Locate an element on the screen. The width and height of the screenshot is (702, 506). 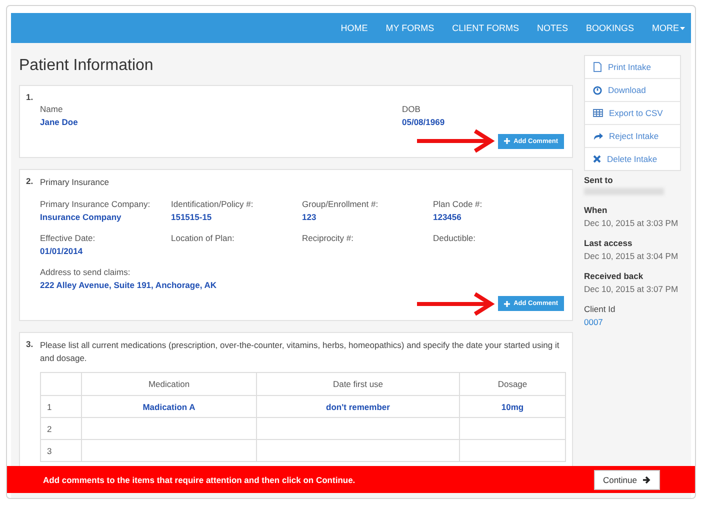
field-label: Reciprocity #: is located at coordinates (328, 237).